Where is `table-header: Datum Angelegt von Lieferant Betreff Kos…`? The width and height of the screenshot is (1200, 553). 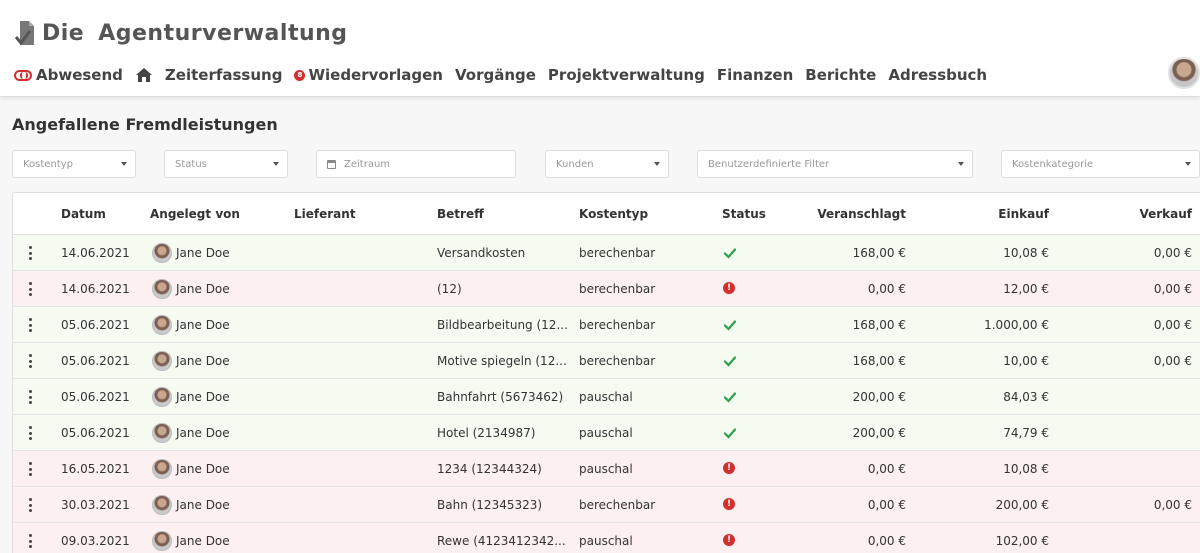 table-header: Datum Angelegt von Lieferant Betreff Kos… is located at coordinates (606, 214).